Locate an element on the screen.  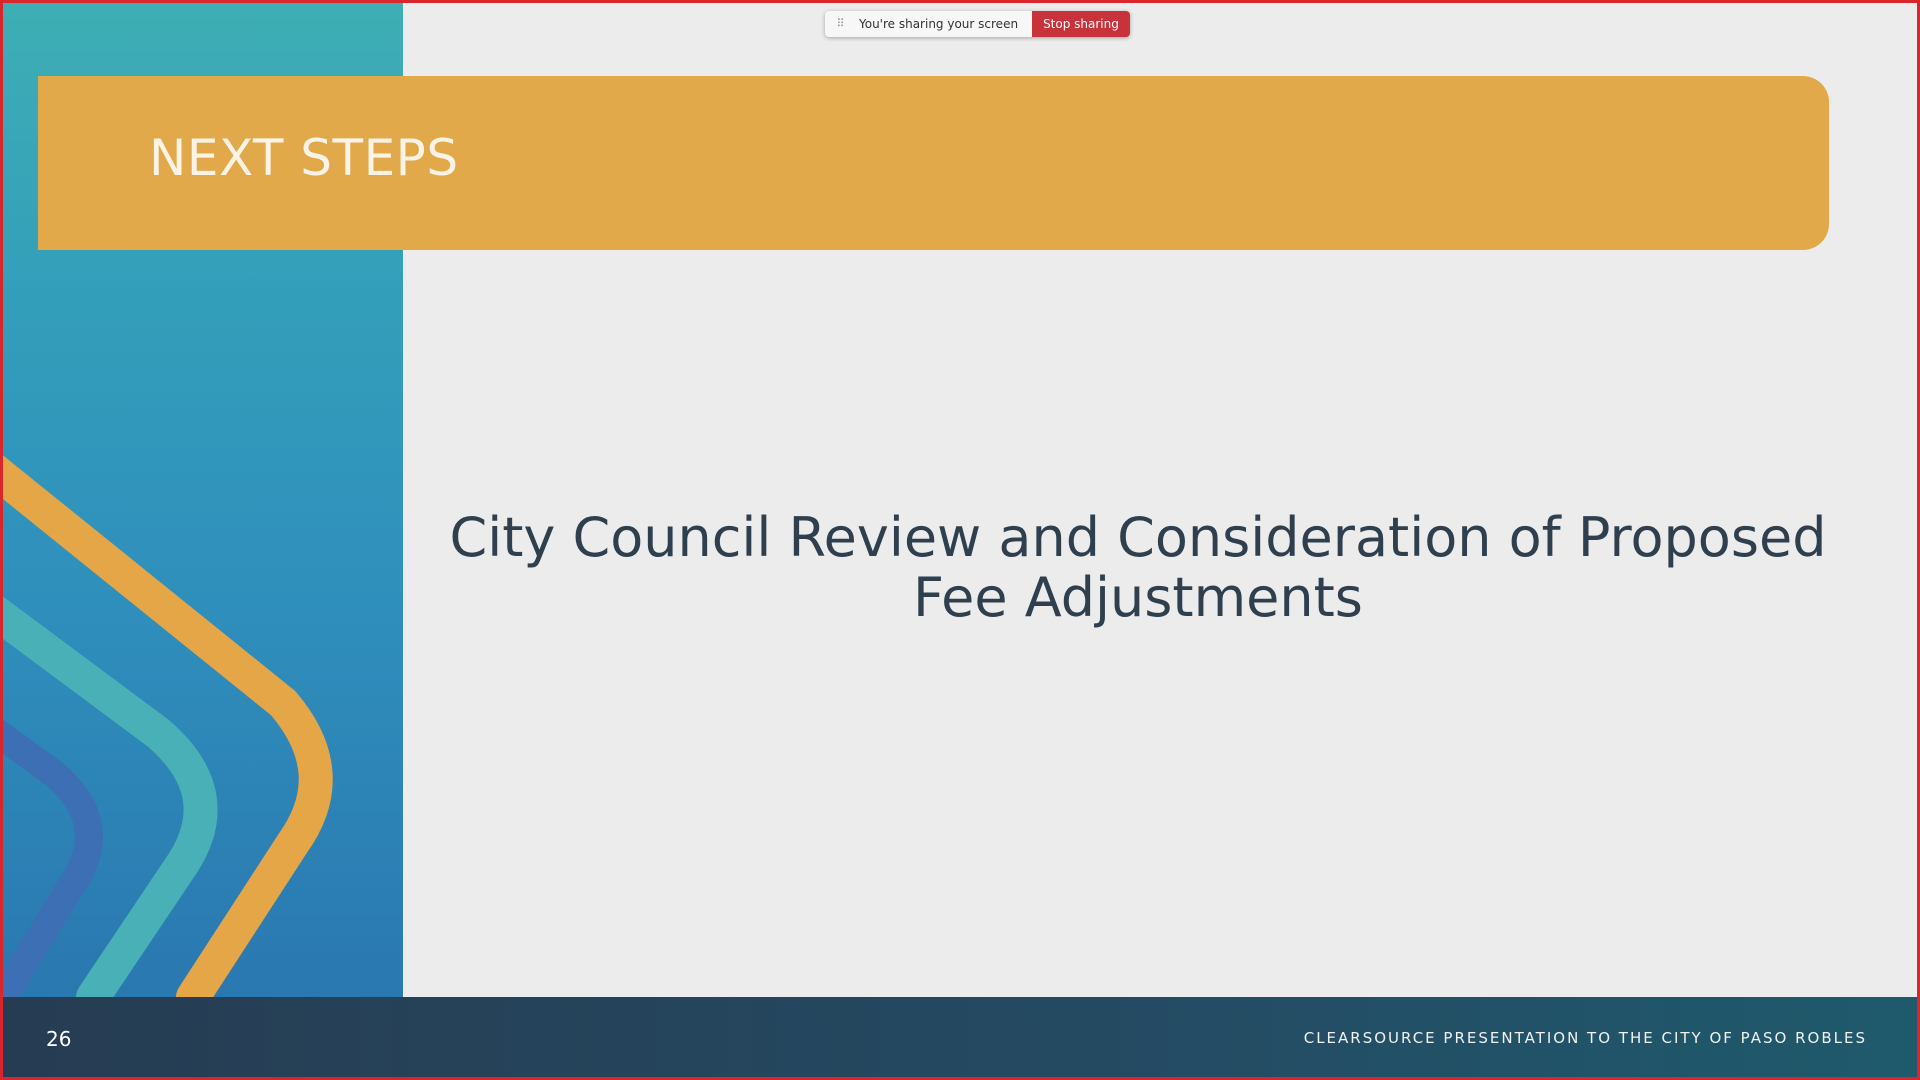
slide-body-line-2: Fee Adjustments is located at coordinates (1138, 597).